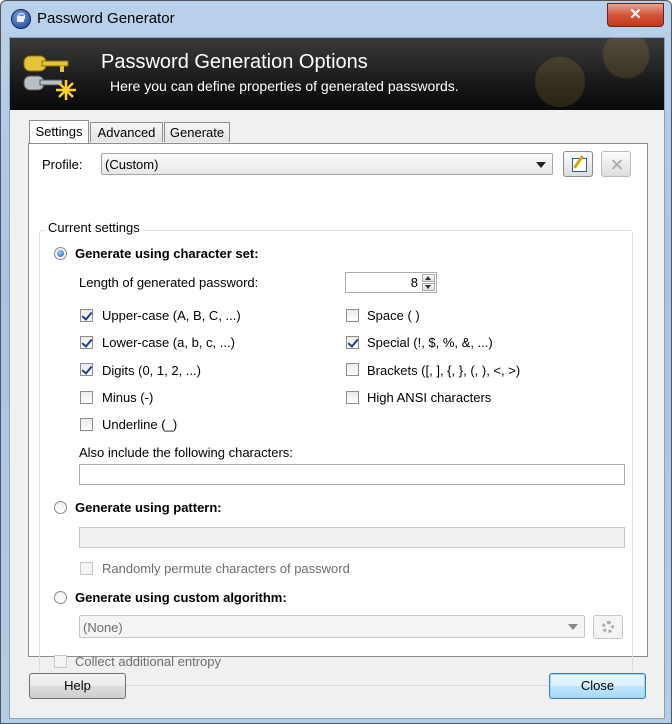  What do you see at coordinates (49, 77) in the screenshot?
I see `keys-icon` at bounding box center [49, 77].